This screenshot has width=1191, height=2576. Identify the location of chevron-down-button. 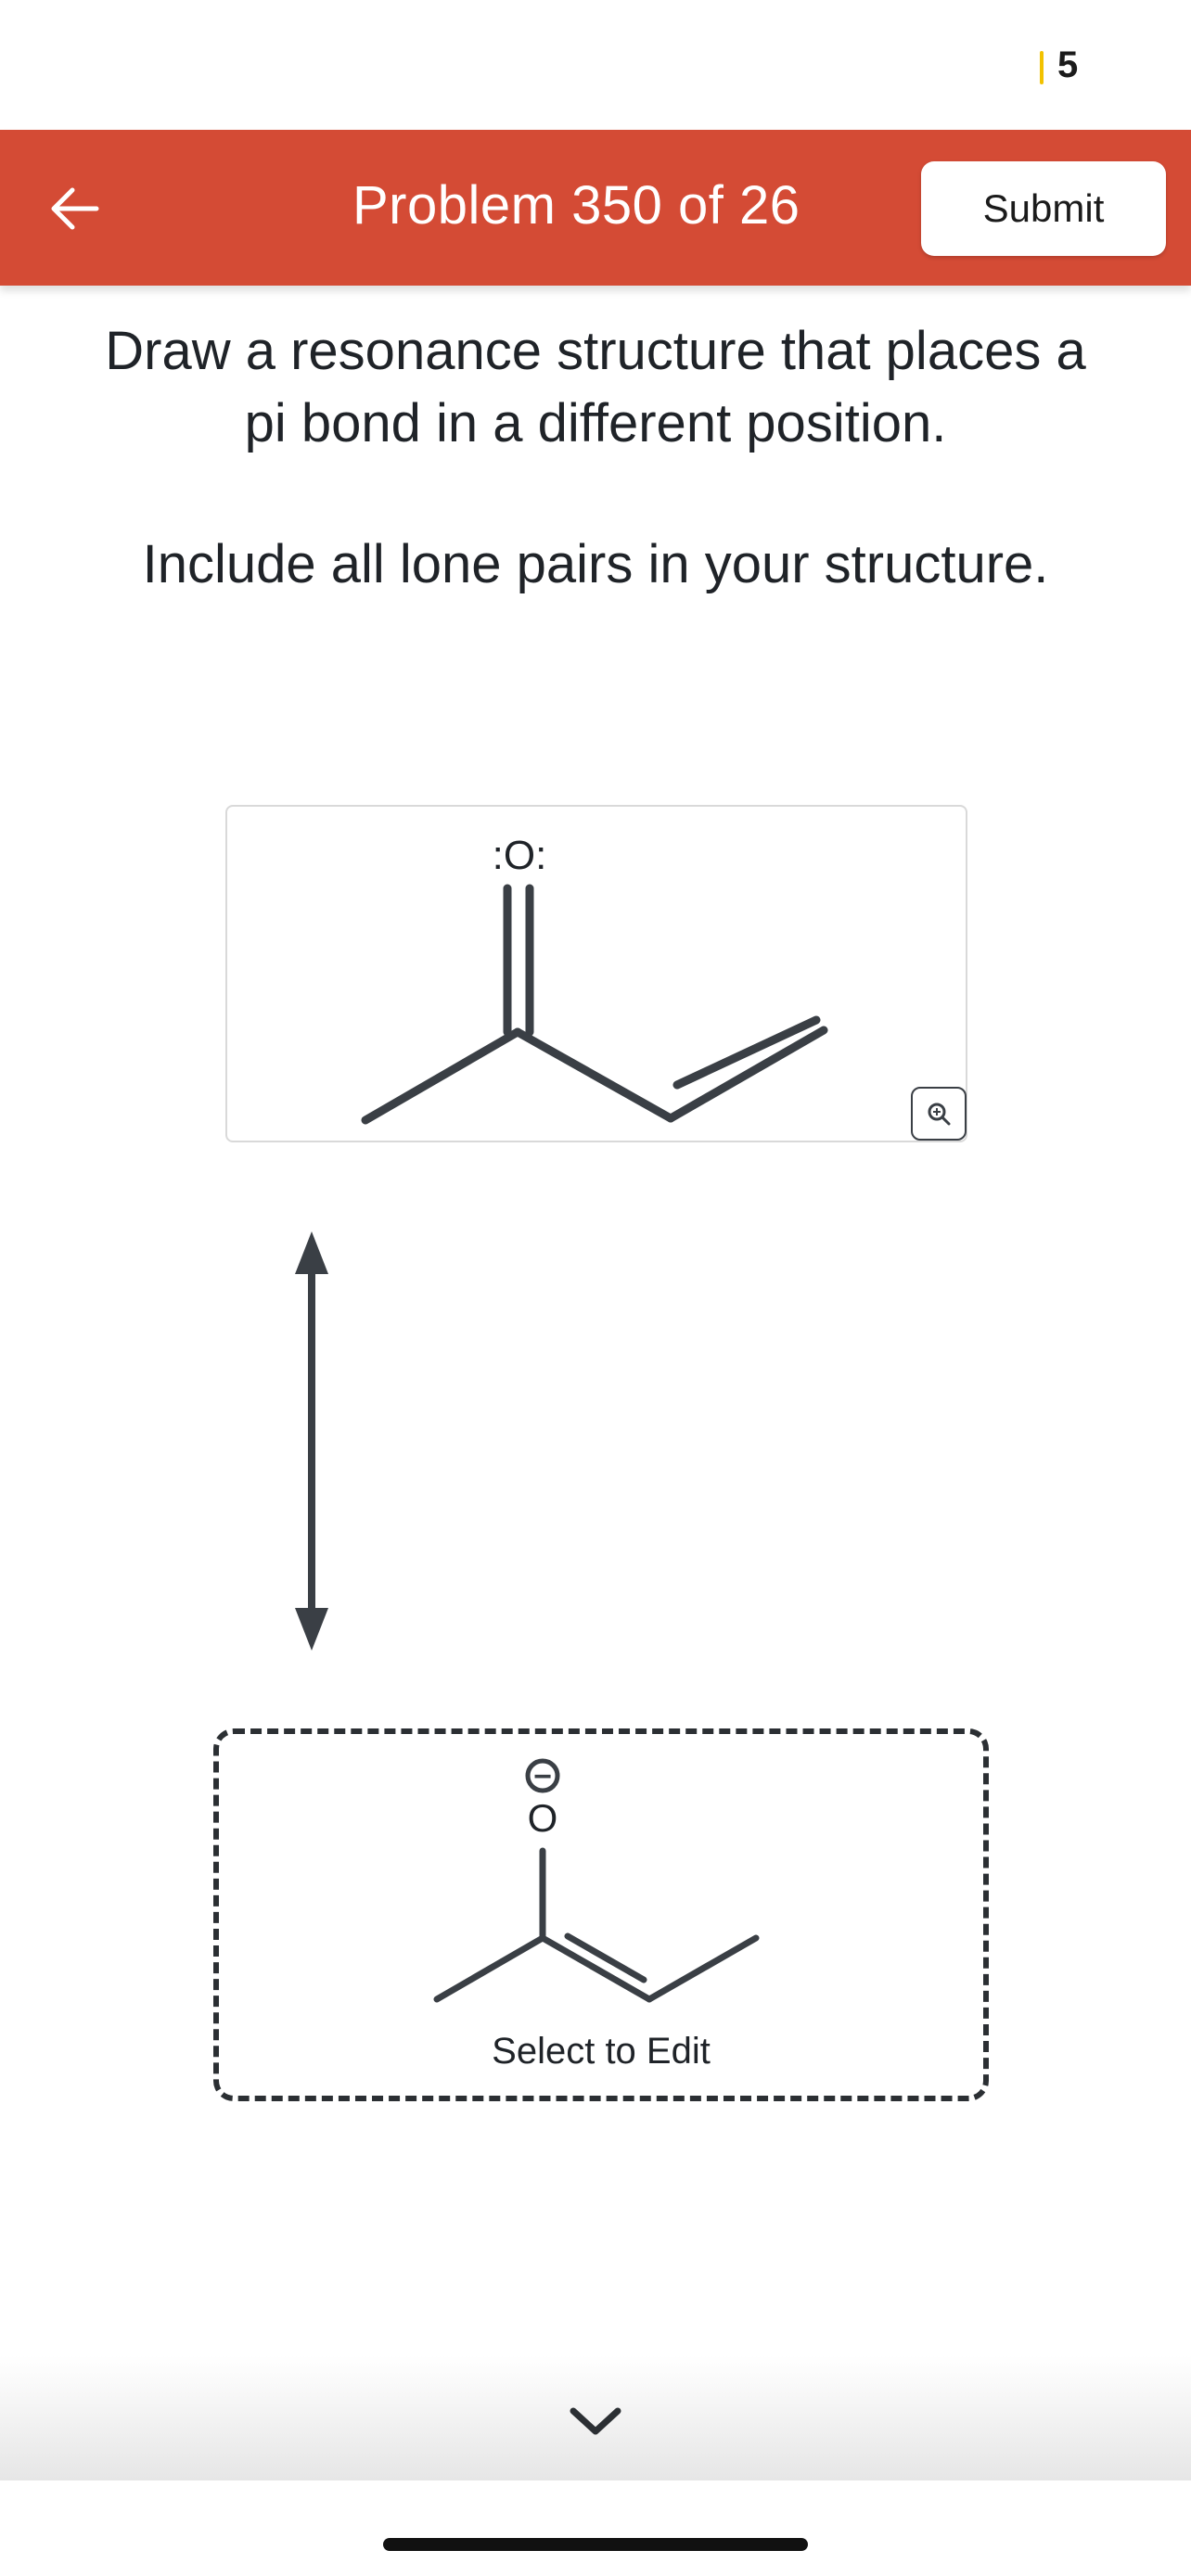
(595, 2422).